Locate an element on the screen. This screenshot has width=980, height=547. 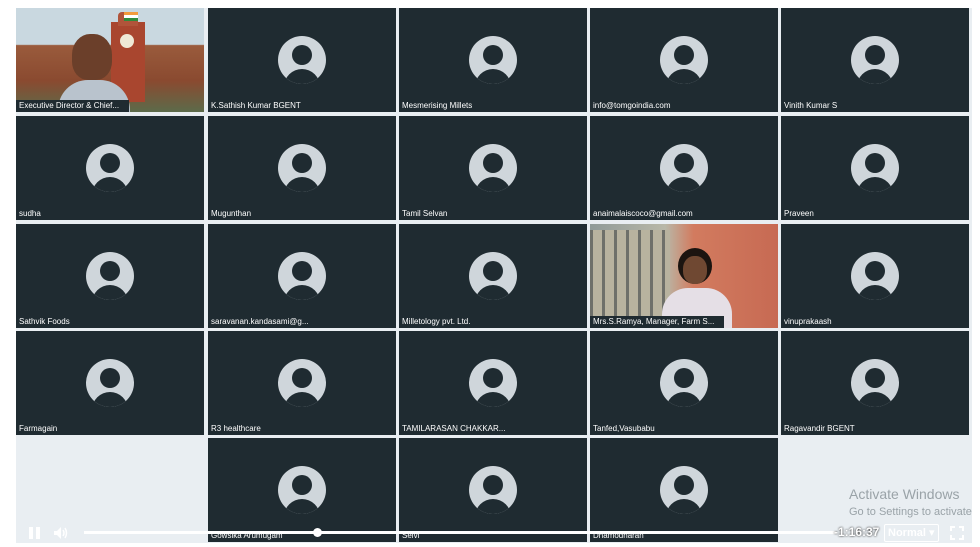
participant-tile: vinuprakaash is located at coordinates (875, 276).